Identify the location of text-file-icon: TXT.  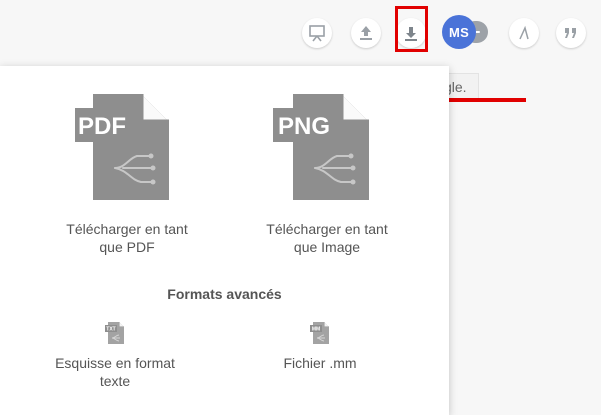
(114, 333).